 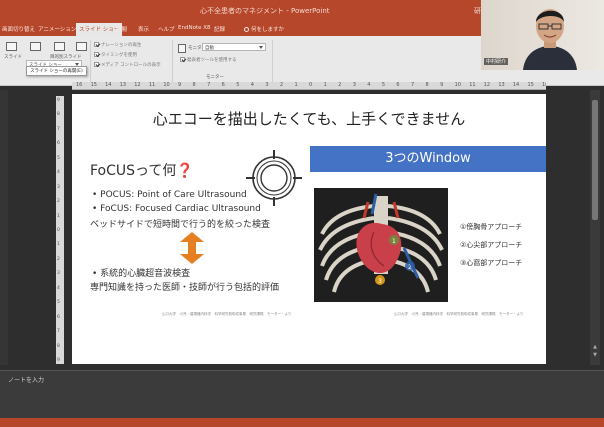 I want to click on lightbulb-icon, so click(x=246, y=29).